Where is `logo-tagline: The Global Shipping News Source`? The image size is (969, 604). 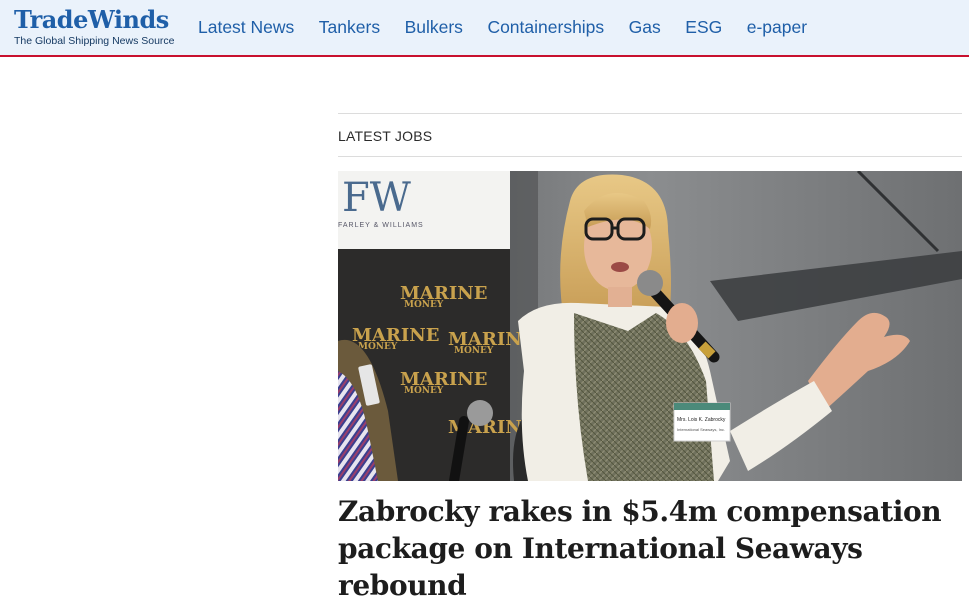 logo-tagline: The Global Shipping News Source is located at coordinates (94, 41).